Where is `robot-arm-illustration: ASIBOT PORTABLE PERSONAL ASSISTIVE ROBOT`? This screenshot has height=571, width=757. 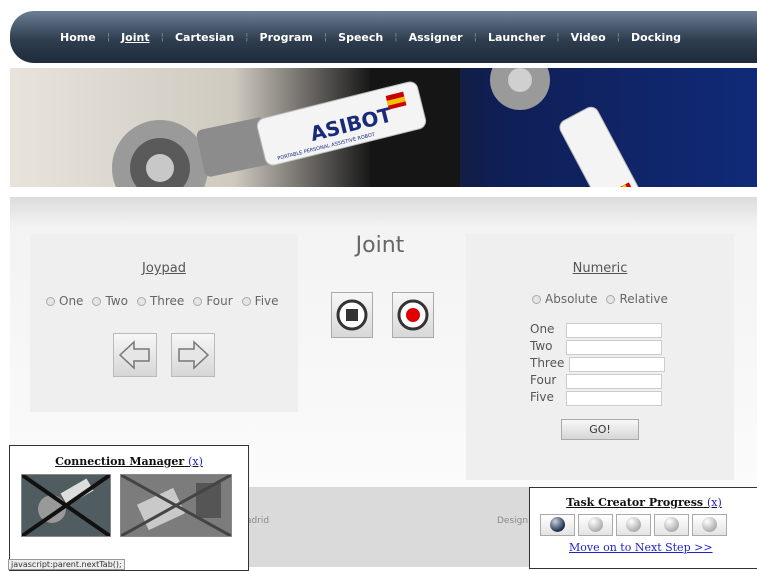 robot-arm-illustration: ASIBOT PORTABLE PERSONAL ASSISTIVE ROBOT is located at coordinates (380, 127).